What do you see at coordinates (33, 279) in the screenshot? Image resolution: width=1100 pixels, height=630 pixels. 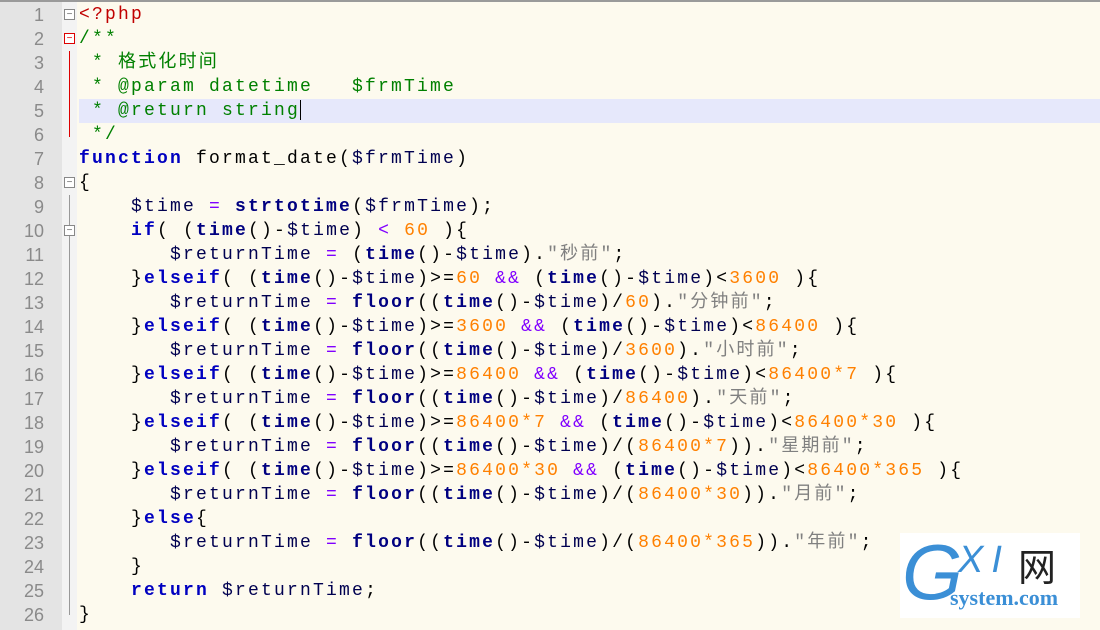 I see `line-number: 12` at bounding box center [33, 279].